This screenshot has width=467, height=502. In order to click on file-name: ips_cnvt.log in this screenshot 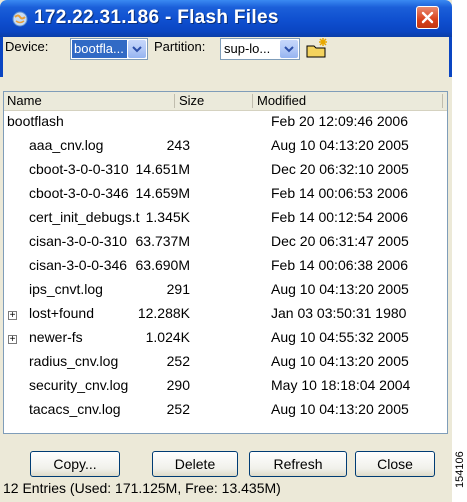, I will do `click(66, 289)`.